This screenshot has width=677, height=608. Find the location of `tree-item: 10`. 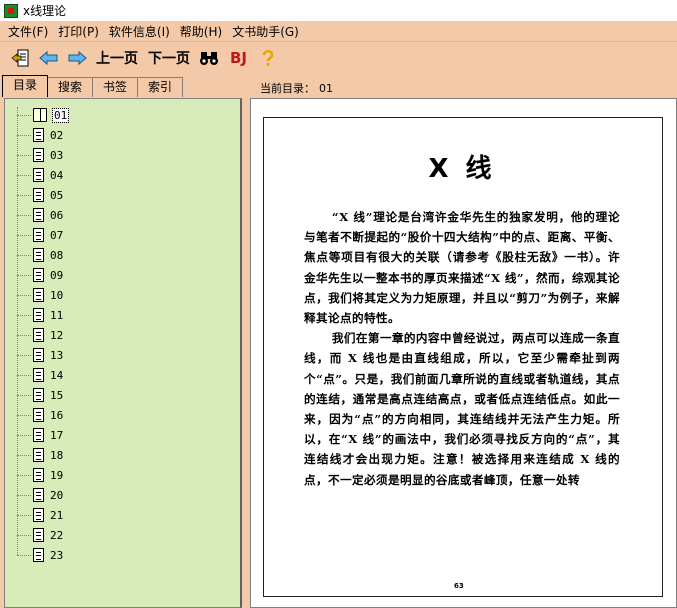

tree-item: 10 is located at coordinates (42, 295).